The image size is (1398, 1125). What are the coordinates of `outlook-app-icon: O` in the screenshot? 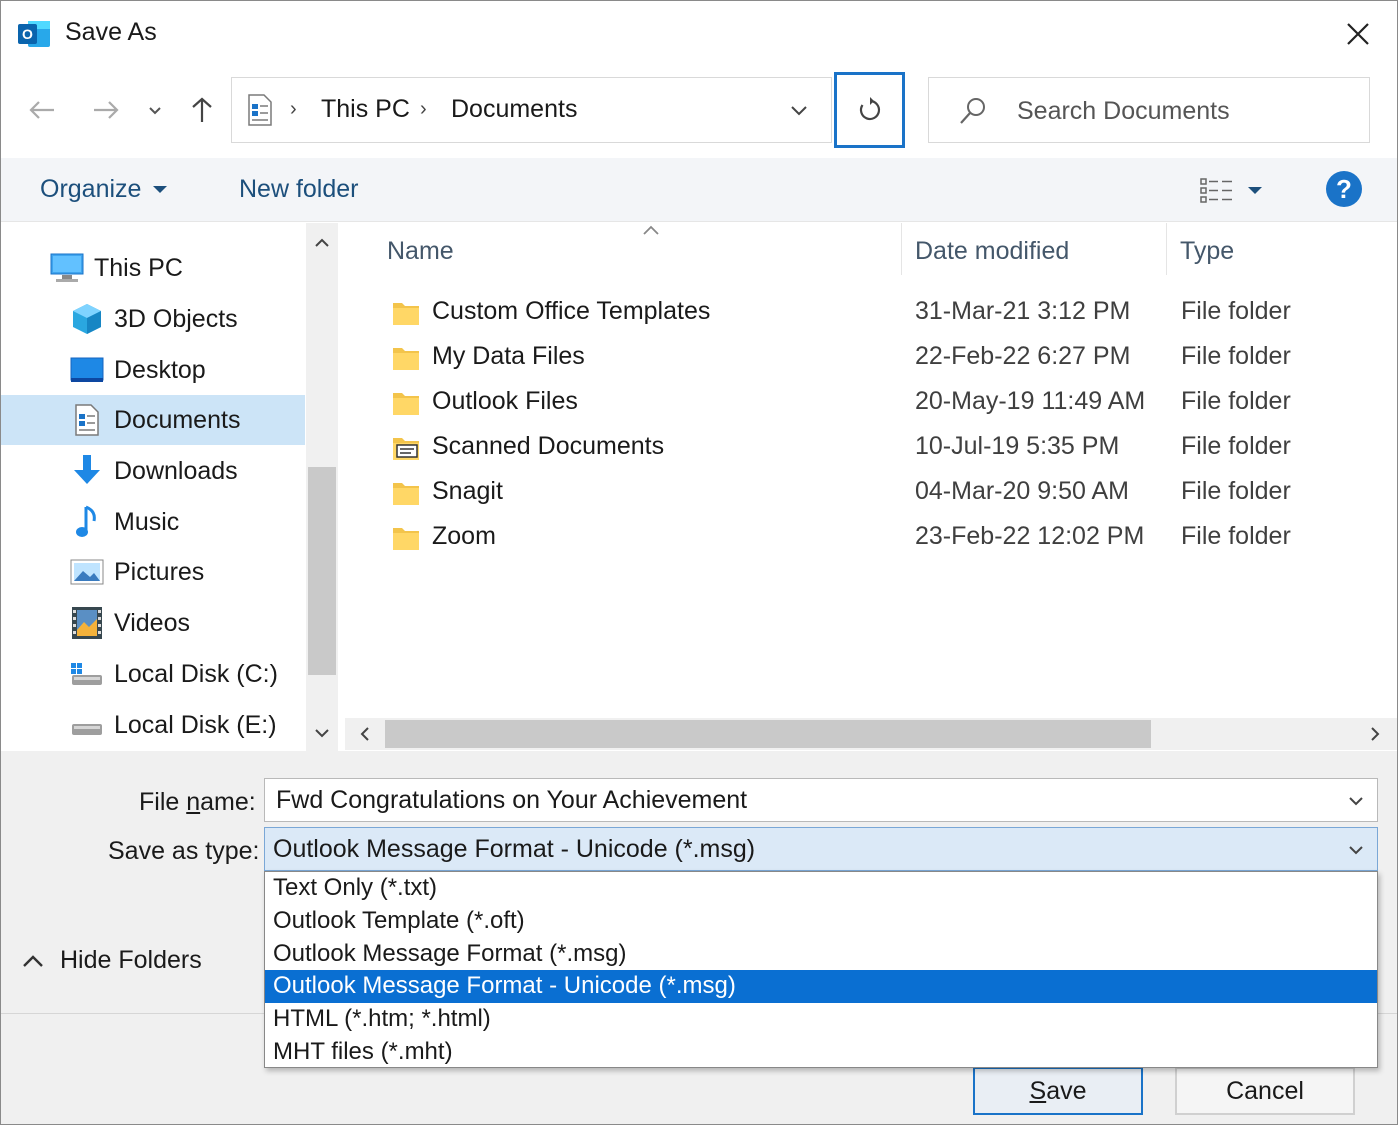 It's located at (35, 34).